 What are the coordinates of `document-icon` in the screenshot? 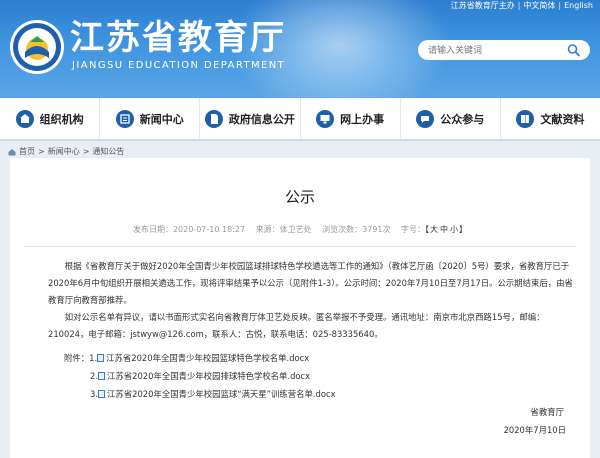 It's located at (213, 118).